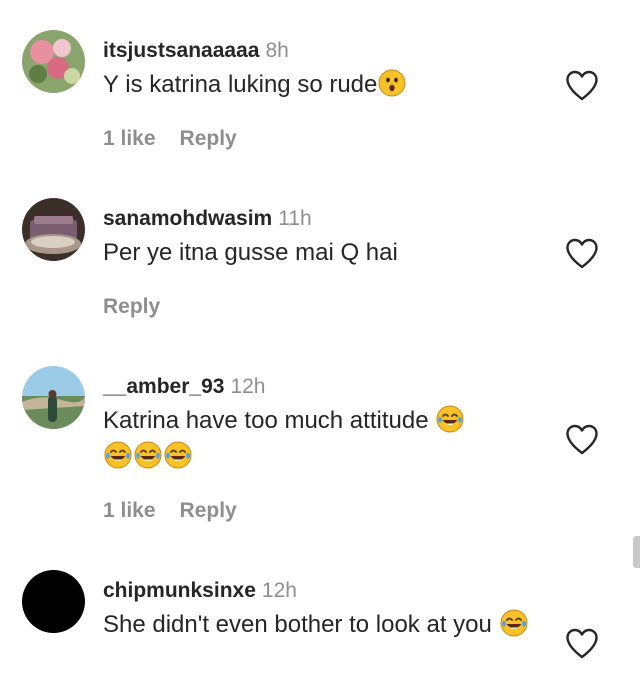 The height and width of the screenshot is (694, 640). Describe the element at coordinates (179, 590) in the screenshot. I see `username-link: chipmunksinxe` at that location.